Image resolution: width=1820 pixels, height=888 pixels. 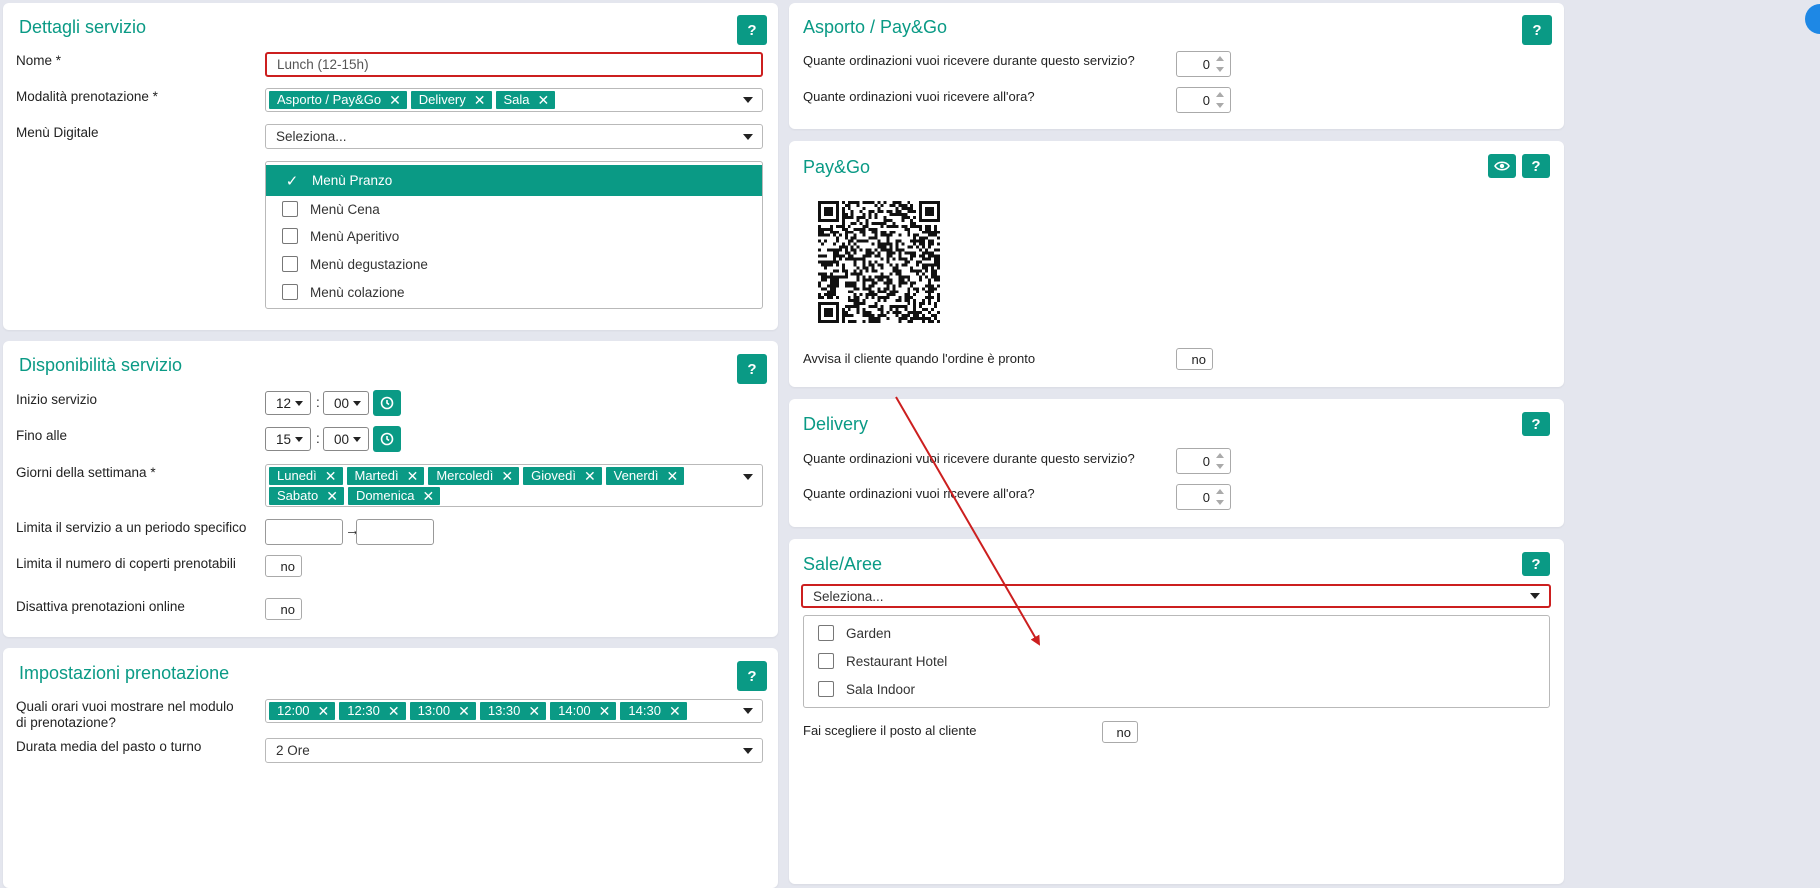 I want to click on coperti-toggle: no, so click(x=283, y=566).